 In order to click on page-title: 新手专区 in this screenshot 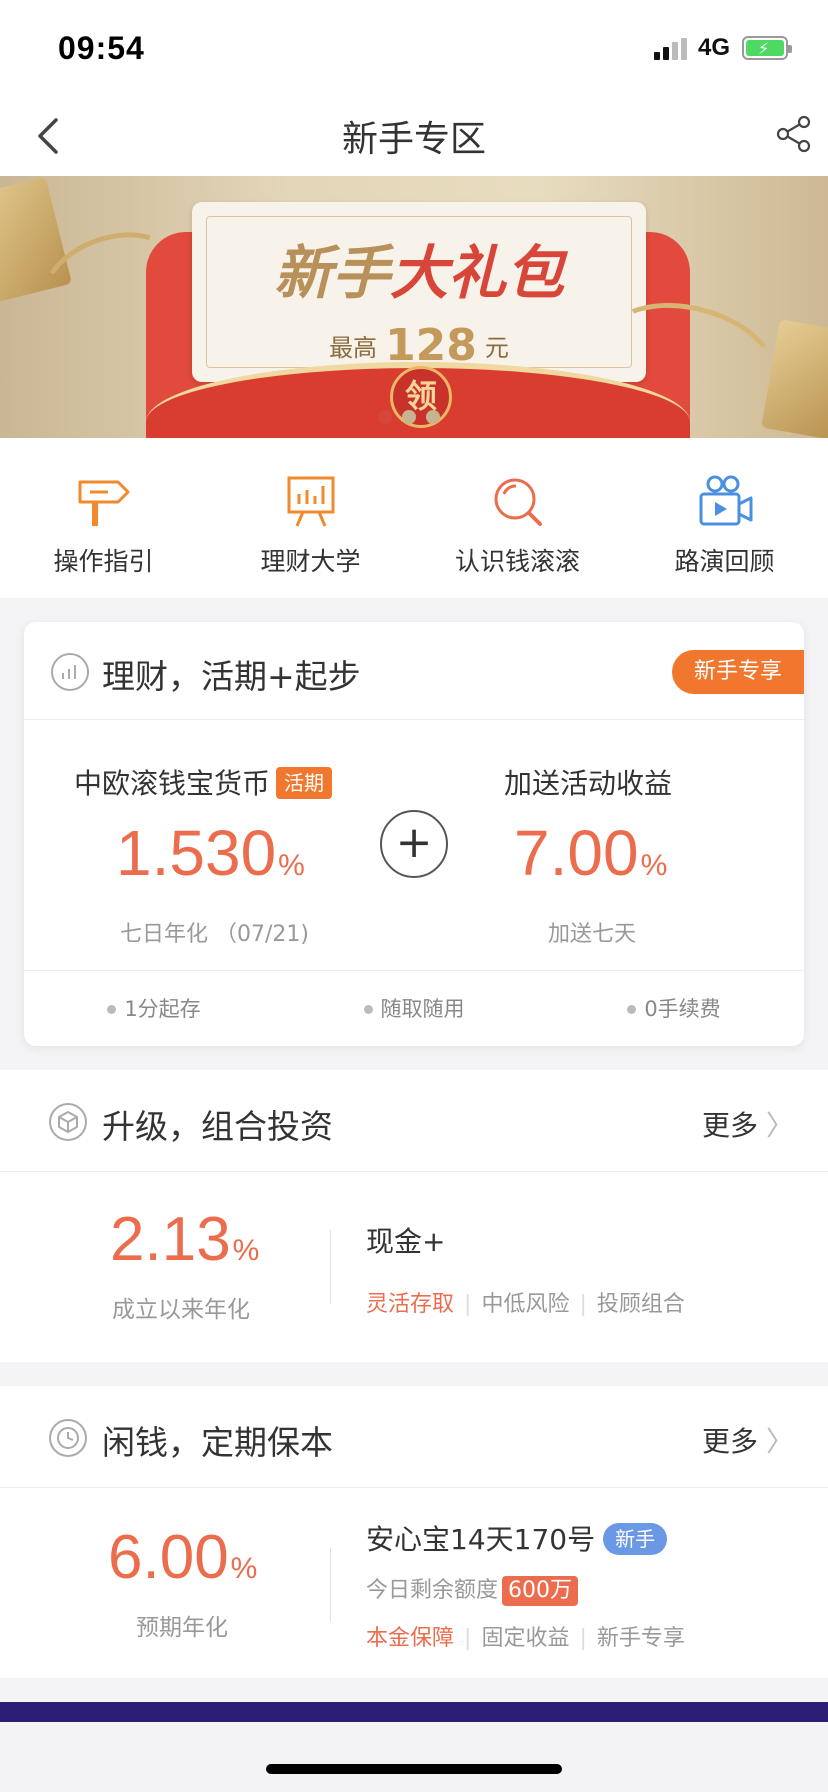, I will do `click(413, 139)`.